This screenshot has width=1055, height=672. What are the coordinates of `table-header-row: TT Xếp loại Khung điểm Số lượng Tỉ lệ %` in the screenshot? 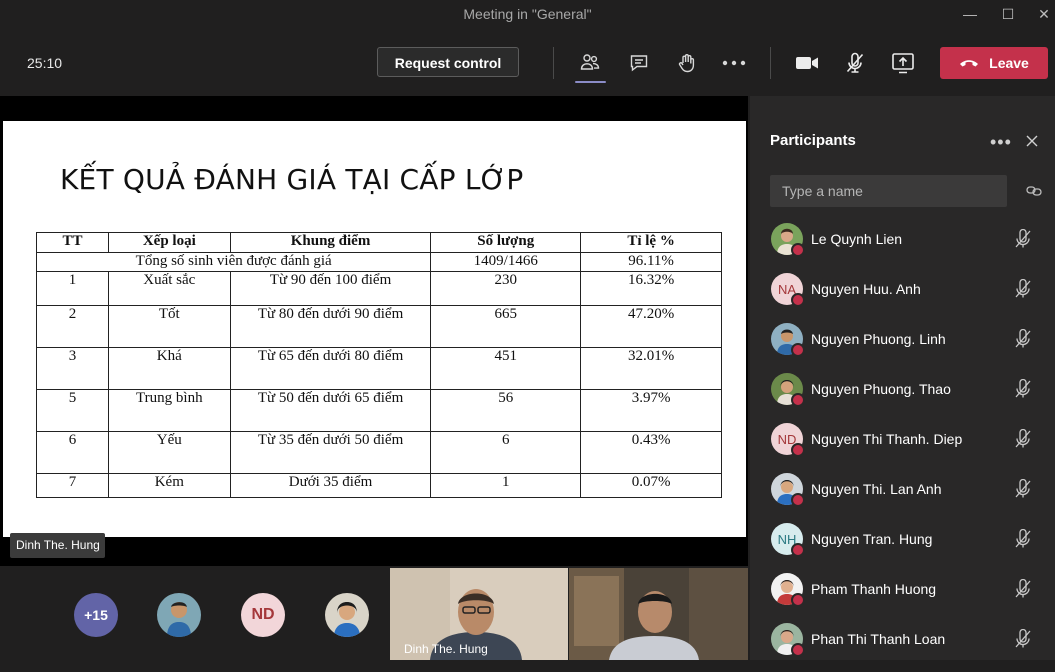 It's located at (379, 242).